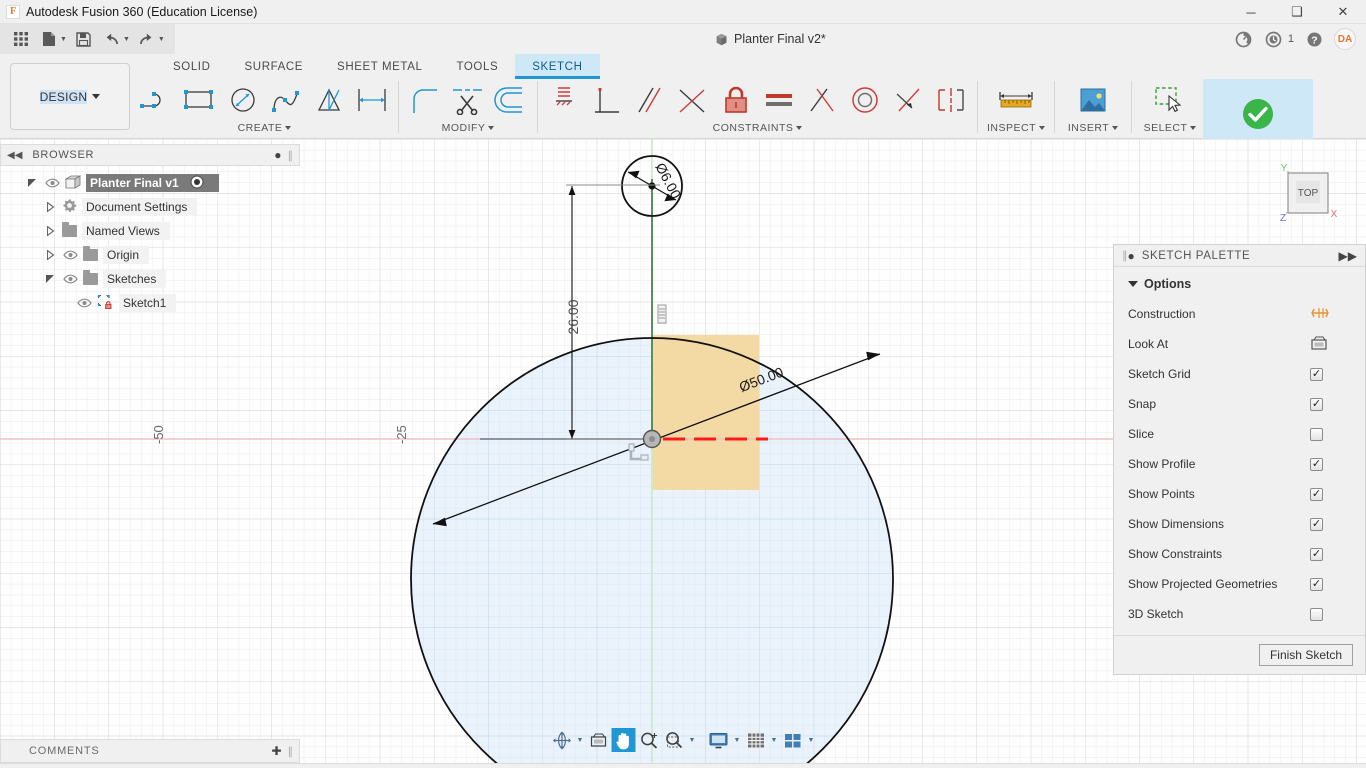  I want to click on tree-item-document-settings: Document Settings, so click(150, 207).